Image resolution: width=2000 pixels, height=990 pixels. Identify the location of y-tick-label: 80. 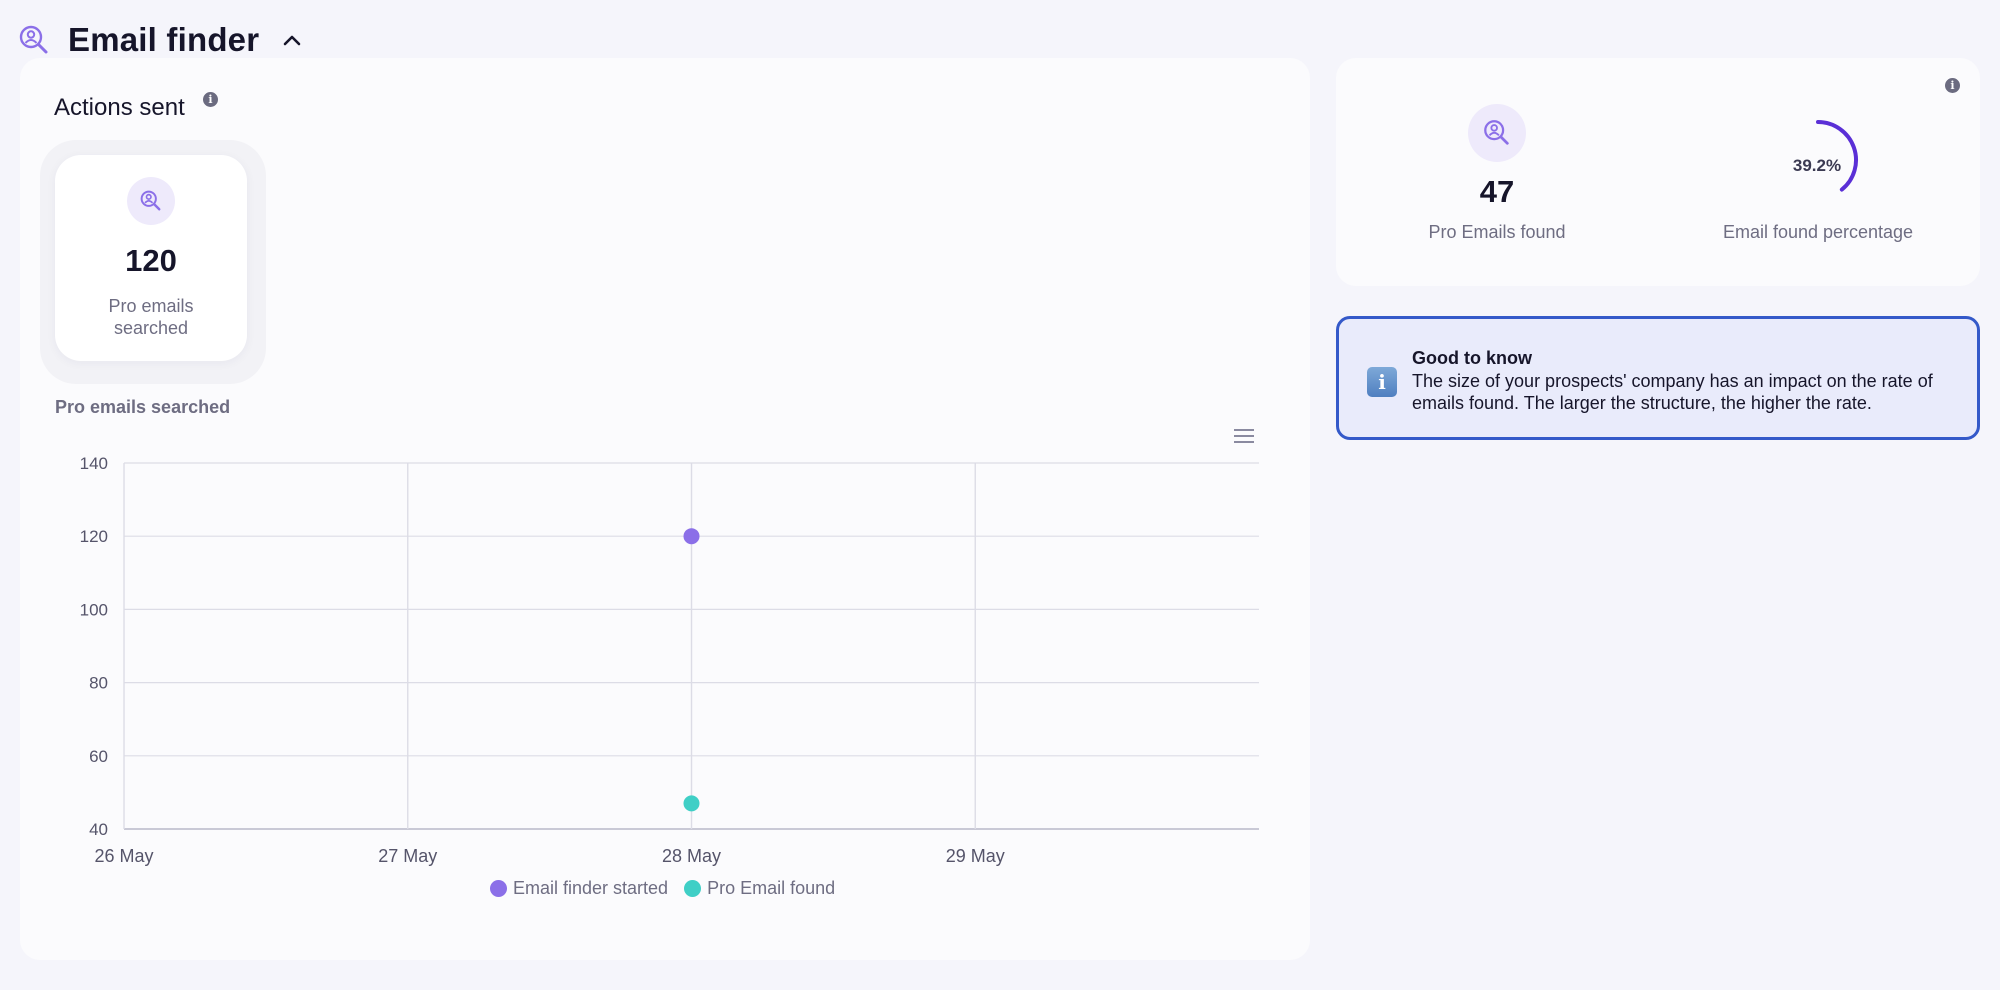
(98, 683).